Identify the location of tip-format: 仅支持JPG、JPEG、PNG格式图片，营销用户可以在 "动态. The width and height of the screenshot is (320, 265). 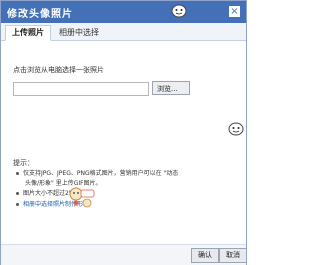
(123, 172).